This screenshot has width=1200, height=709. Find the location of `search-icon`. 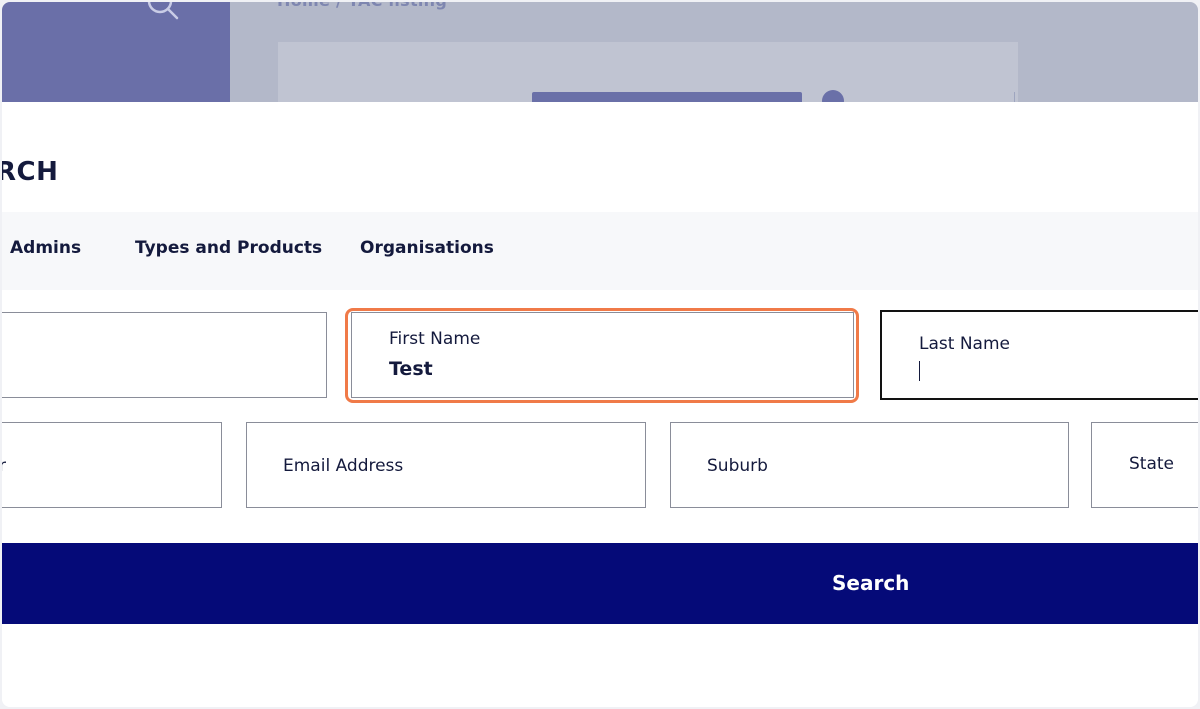

search-icon is located at coordinates (163, 11).